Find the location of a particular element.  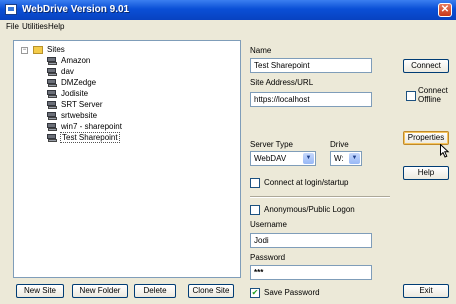

window-title: WebDrive Version 9.01 is located at coordinates (76, 9).